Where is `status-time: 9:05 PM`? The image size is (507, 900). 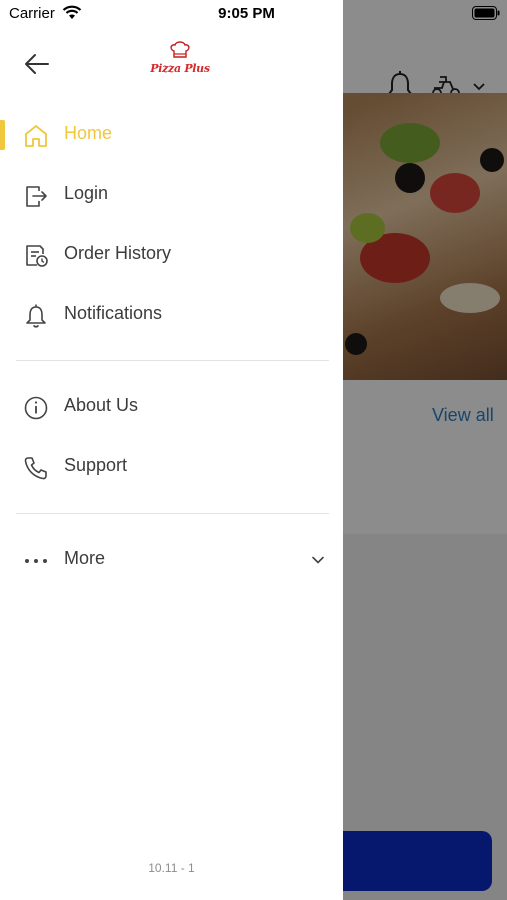
status-time: 9:05 PM is located at coordinates (246, 13).